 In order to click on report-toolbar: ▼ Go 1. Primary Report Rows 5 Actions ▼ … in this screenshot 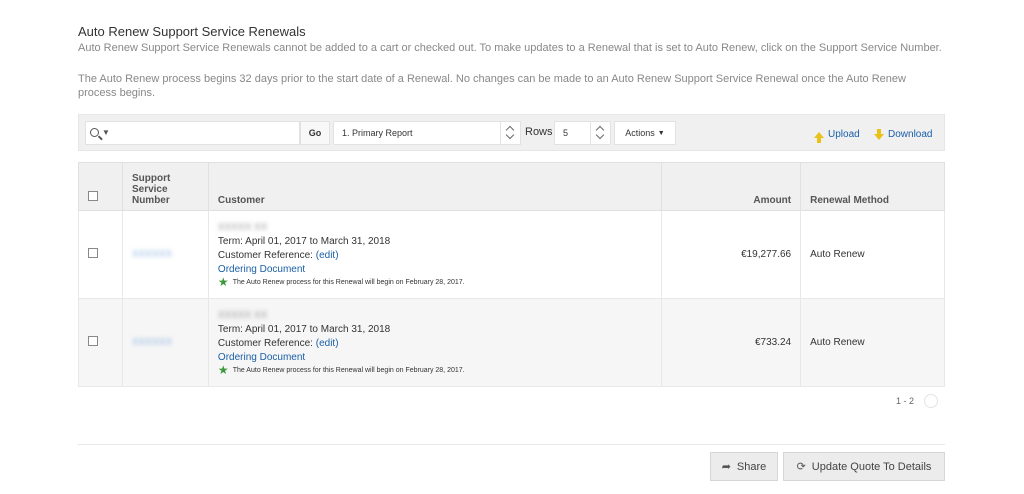, I will do `click(511, 132)`.